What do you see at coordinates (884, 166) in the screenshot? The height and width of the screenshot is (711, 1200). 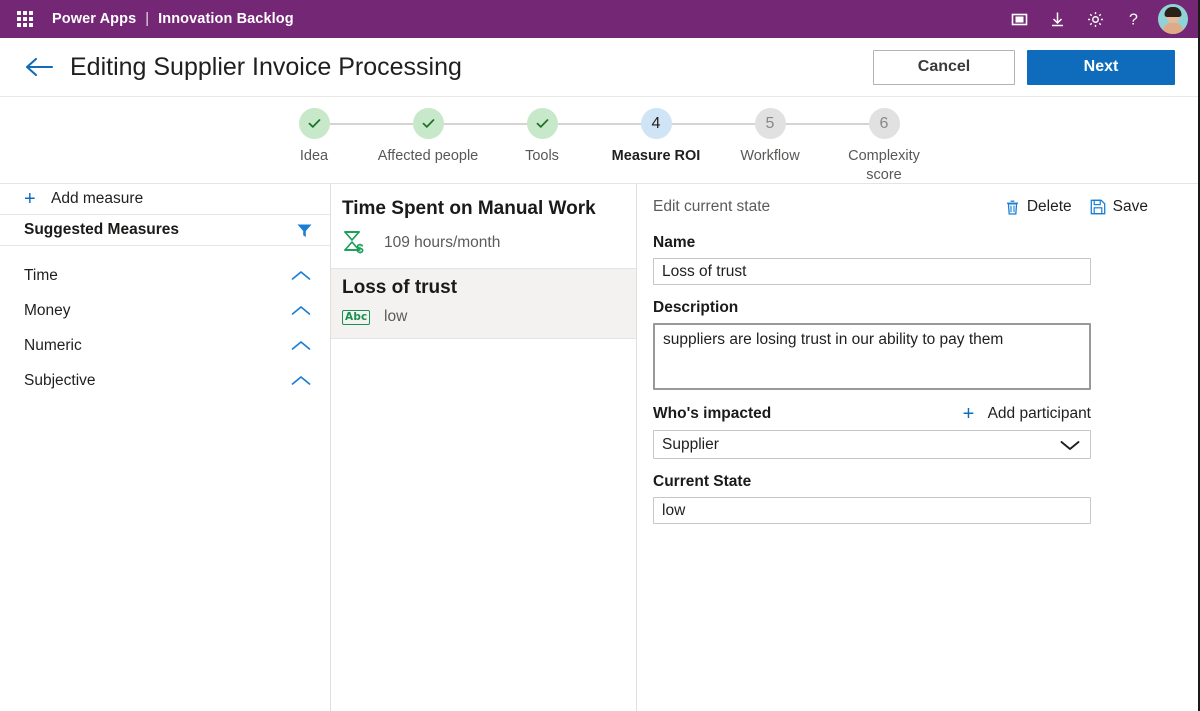 I see `step-label-6: Complexity score` at bounding box center [884, 166].